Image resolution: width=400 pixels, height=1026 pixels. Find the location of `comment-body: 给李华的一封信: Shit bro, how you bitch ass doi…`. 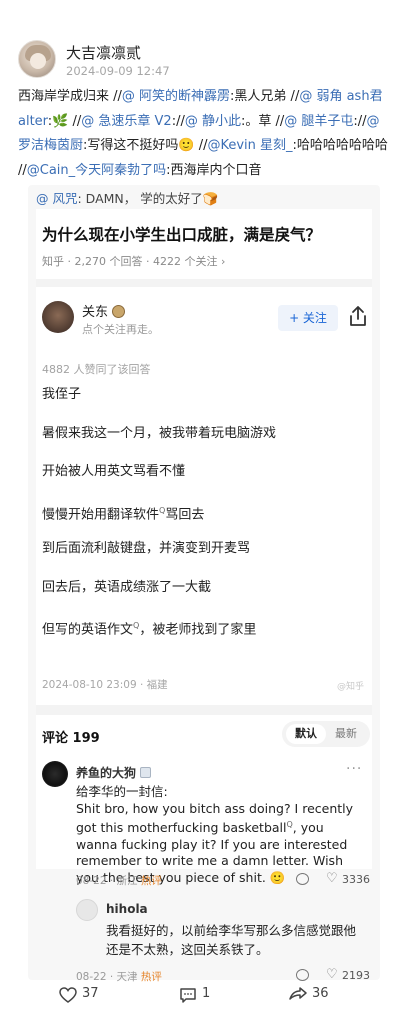

comment-body: 给李华的一封信: Shit bro, how you bitch ass doi… is located at coordinates (221, 835).